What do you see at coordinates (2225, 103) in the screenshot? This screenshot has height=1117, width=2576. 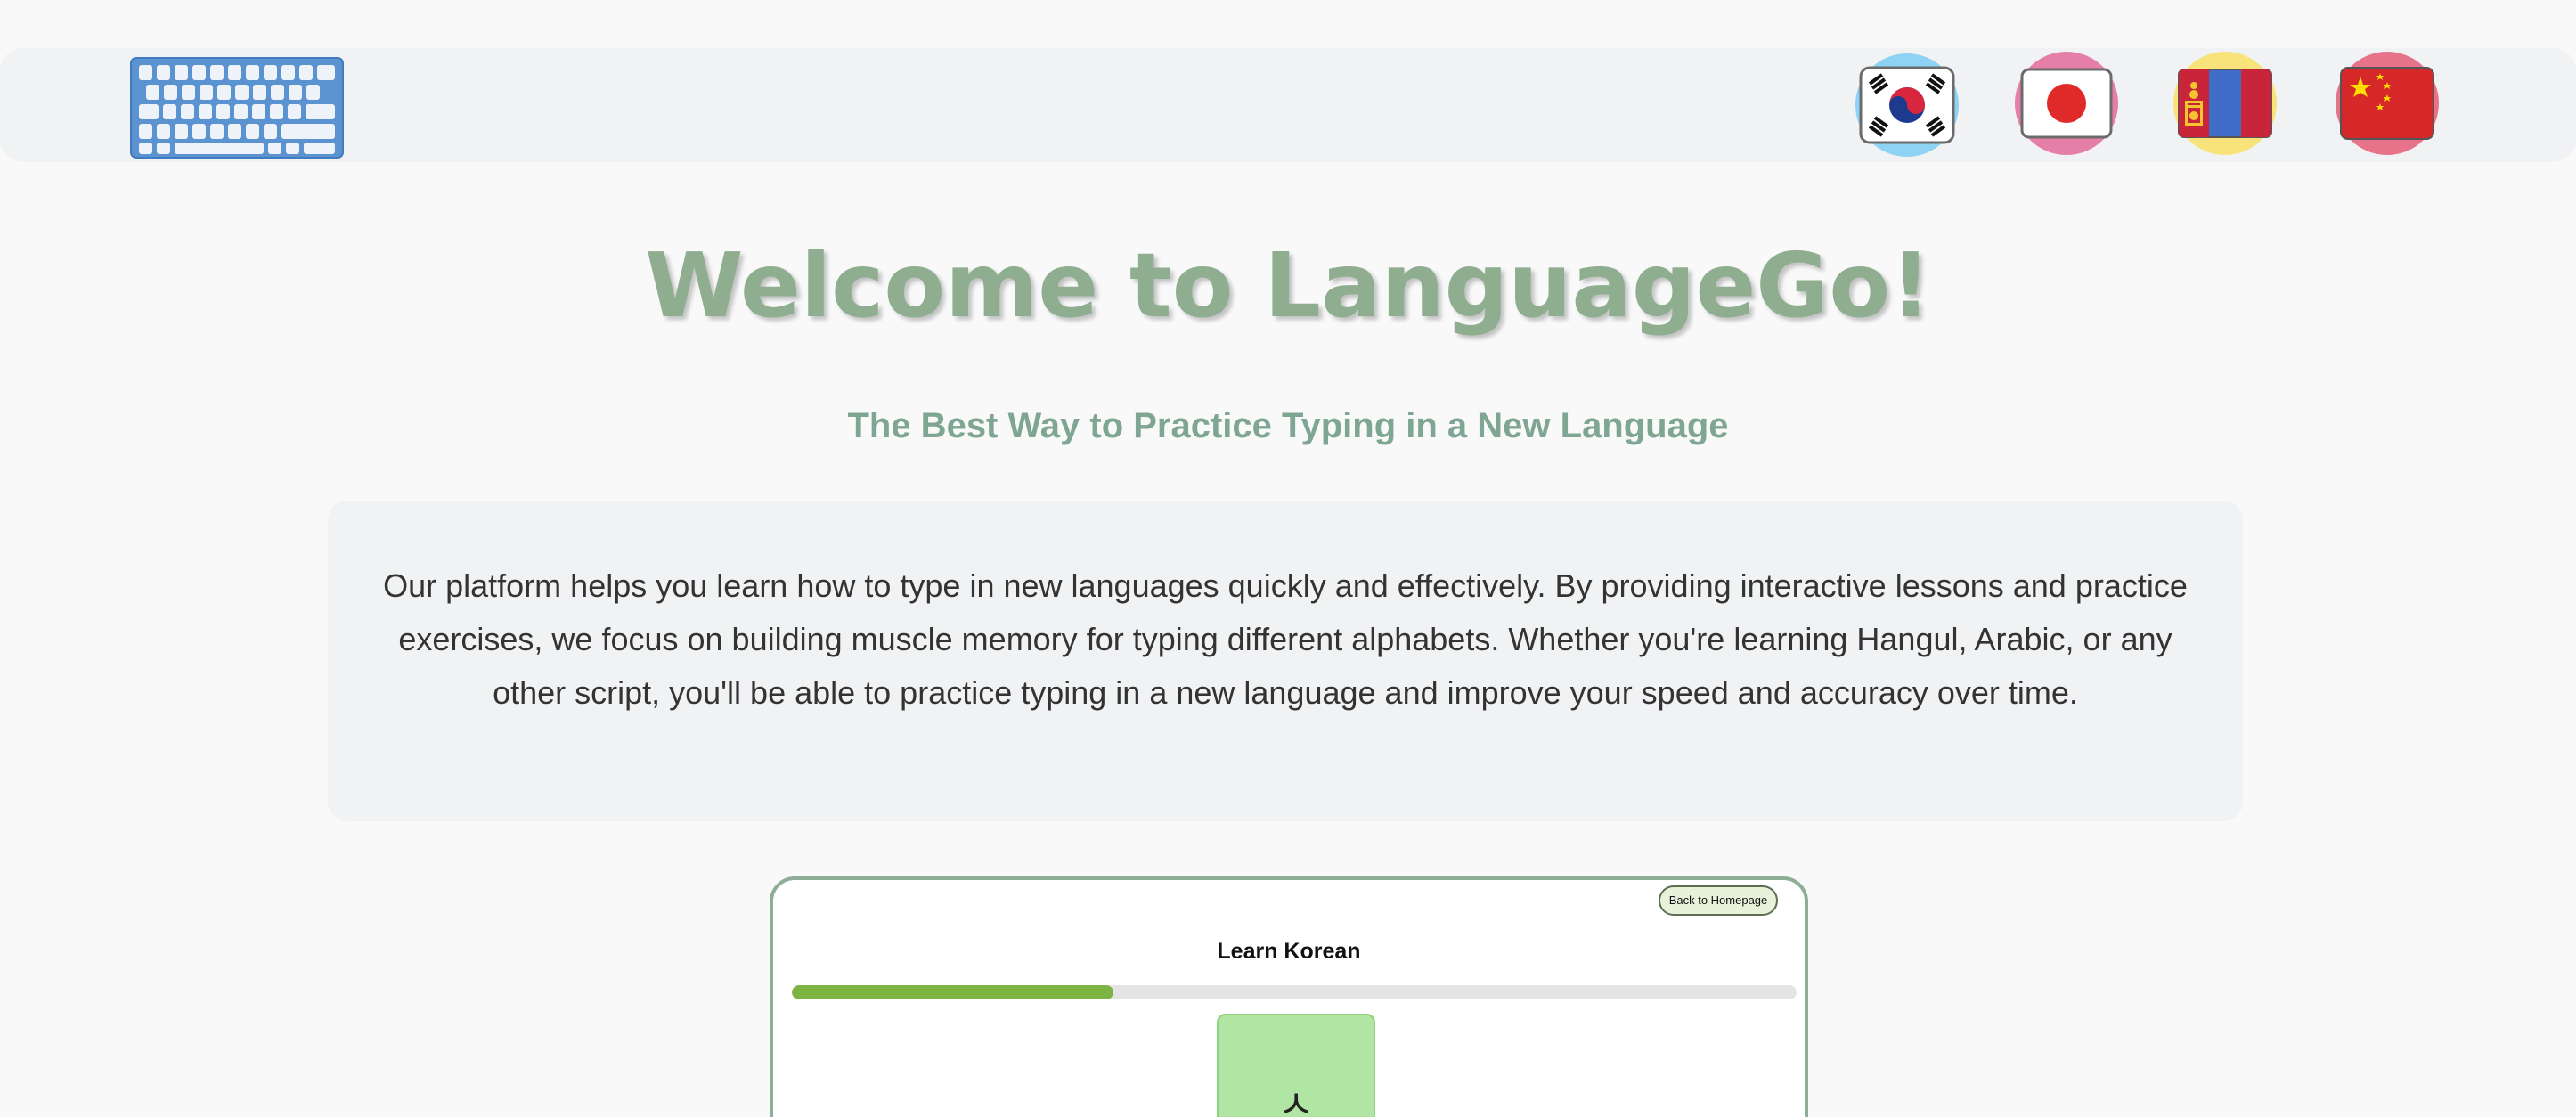 I see `mongolia-flag-icon` at bounding box center [2225, 103].